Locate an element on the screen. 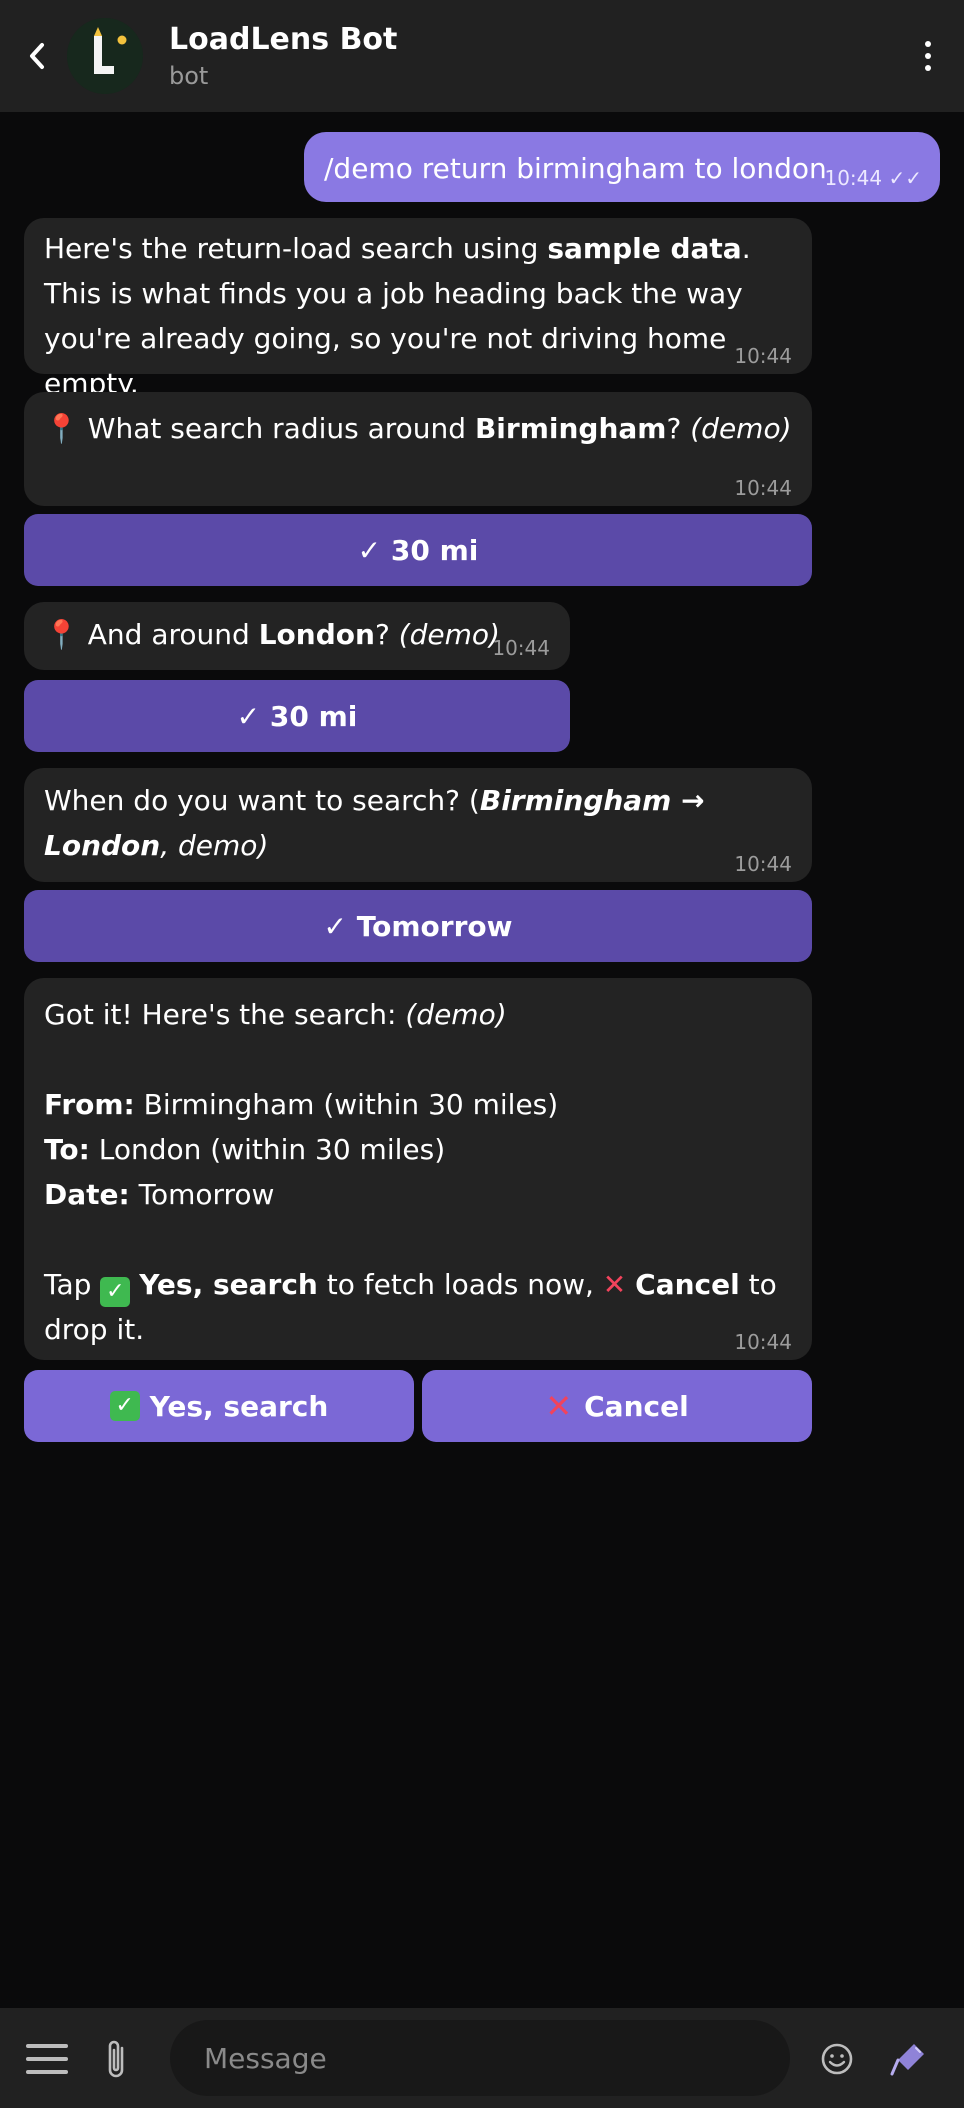 This screenshot has height=2108, width=964. summary-line: Got it! Here's the search: (demo) is located at coordinates (275, 1014).